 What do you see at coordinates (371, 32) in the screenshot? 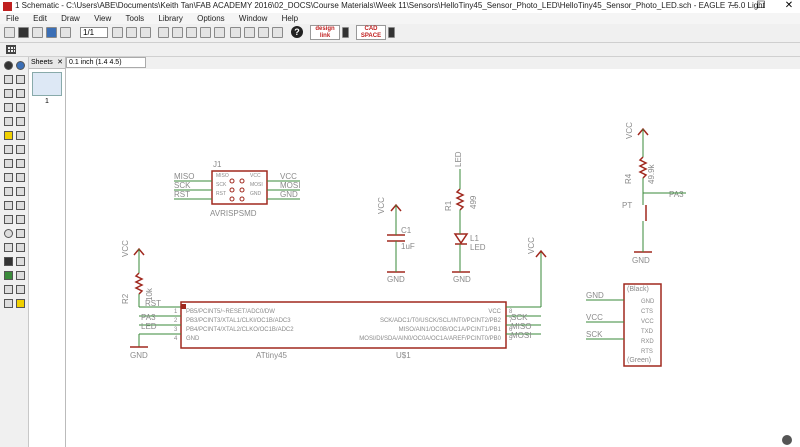
I see `cad-space-button: CAD SPACE` at bounding box center [371, 32].